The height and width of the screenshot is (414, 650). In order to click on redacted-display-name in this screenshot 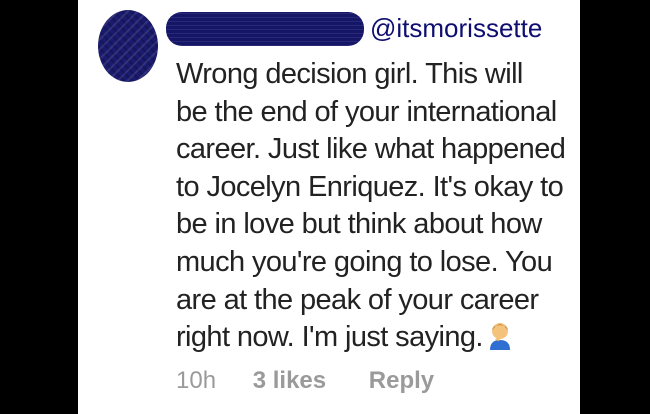, I will do `click(265, 29)`.